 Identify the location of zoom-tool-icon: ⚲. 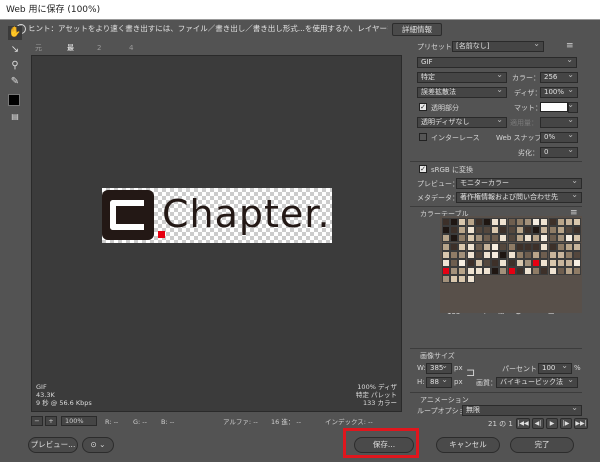
(15, 66).